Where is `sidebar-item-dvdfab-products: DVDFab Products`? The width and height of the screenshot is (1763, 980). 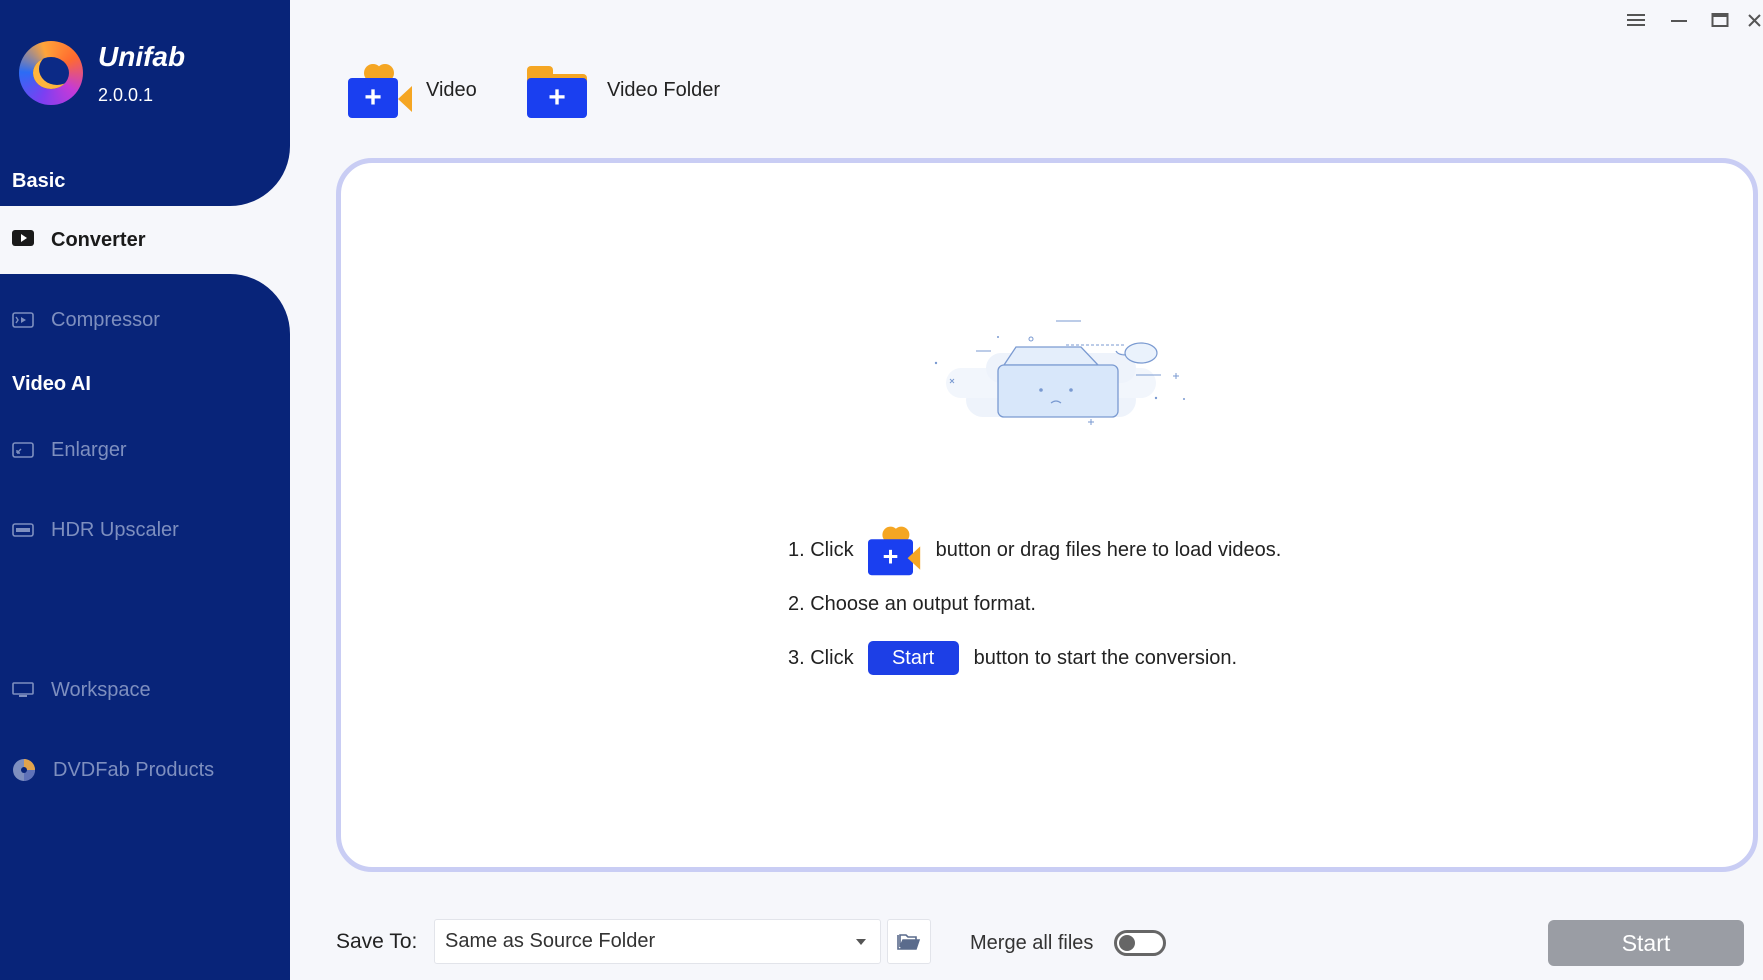
sidebar-item-dvdfab-products: DVDFab Products is located at coordinates (145, 770).